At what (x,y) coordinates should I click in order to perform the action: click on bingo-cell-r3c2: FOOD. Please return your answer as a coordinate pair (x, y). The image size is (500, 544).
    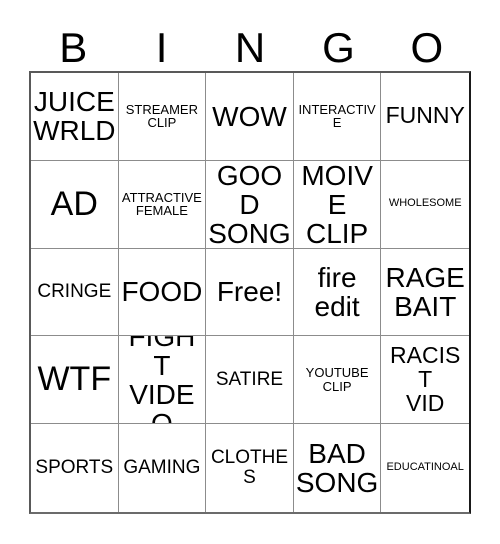
    Looking at the image, I should click on (162, 292).